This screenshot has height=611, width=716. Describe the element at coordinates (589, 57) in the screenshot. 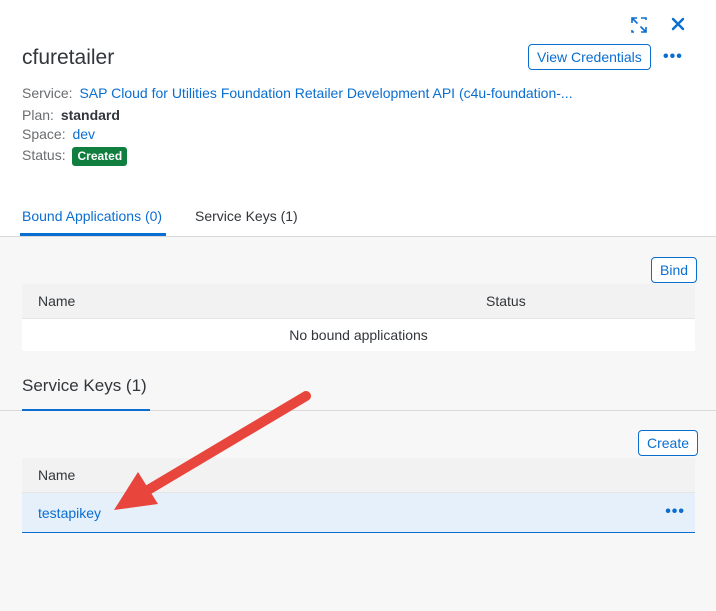

I see `view-credentials-button: View Credentials` at that location.